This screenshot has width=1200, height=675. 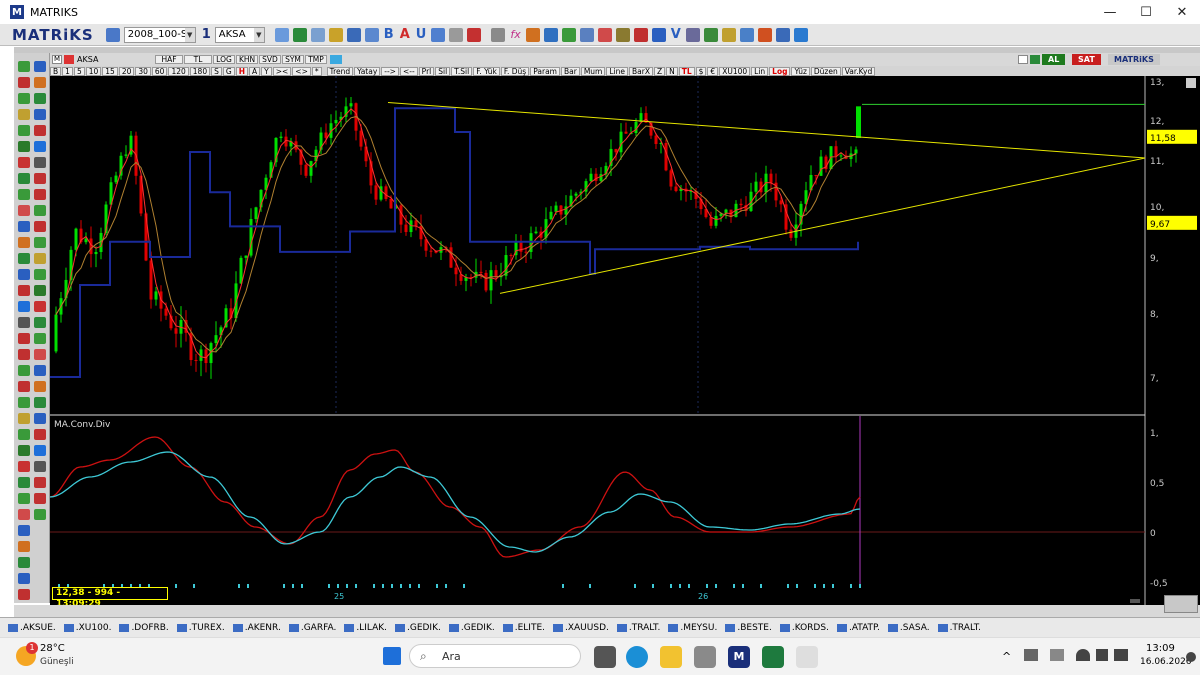 I want to click on scroll-up-icon, so click(x=1191, y=83).